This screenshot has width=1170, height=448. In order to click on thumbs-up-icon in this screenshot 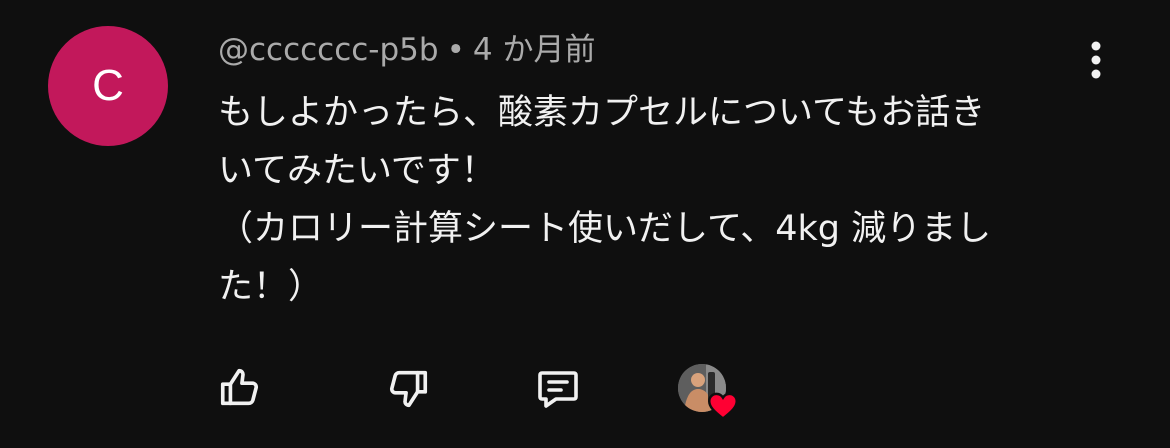, I will do `click(240, 388)`.